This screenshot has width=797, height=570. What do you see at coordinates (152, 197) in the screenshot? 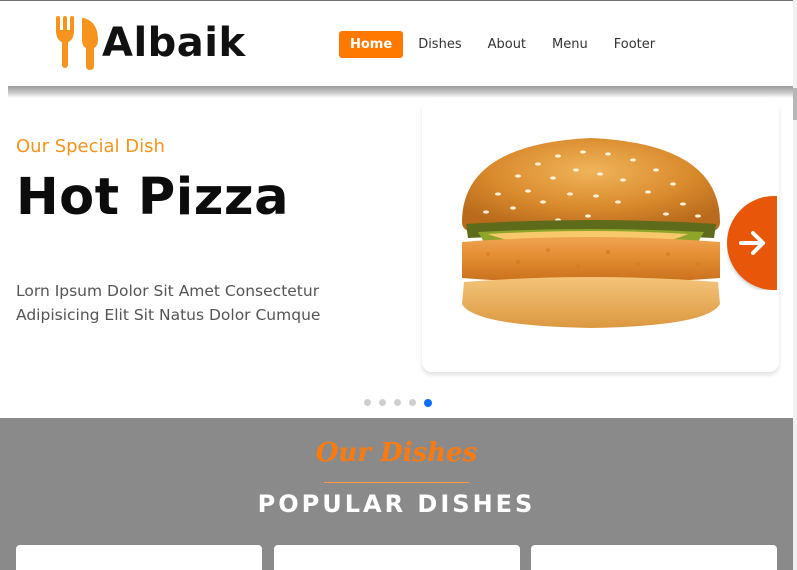
I see `hero-title: Hot Pizza` at bounding box center [152, 197].